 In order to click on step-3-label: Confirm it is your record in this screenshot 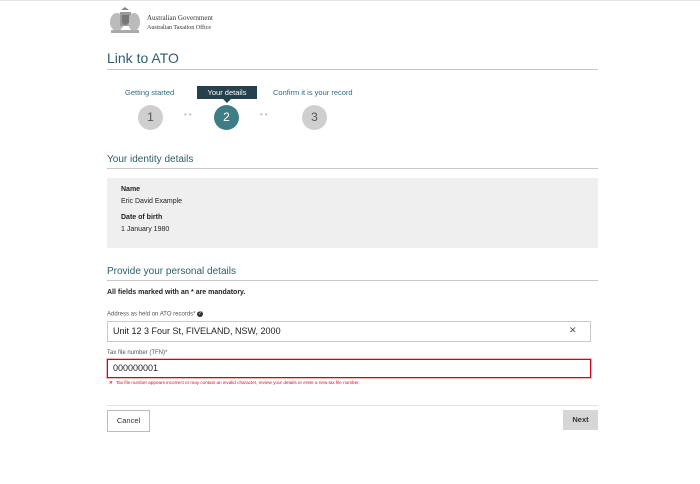, I will do `click(313, 92)`.